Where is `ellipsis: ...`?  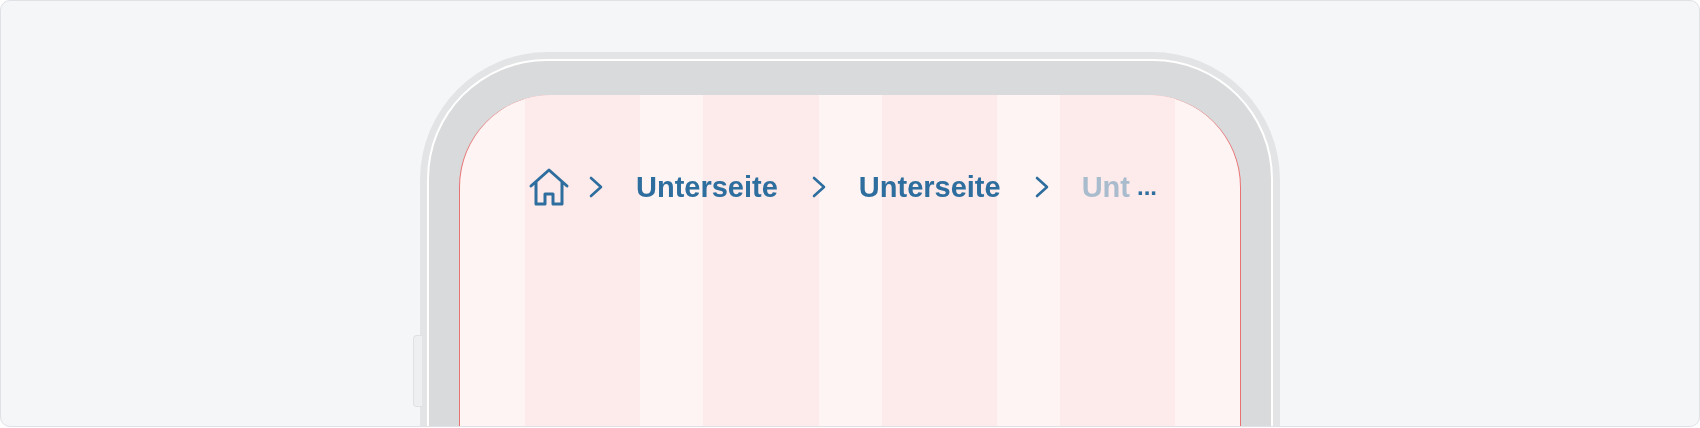 ellipsis: ... is located at coordinates (1147, 187).